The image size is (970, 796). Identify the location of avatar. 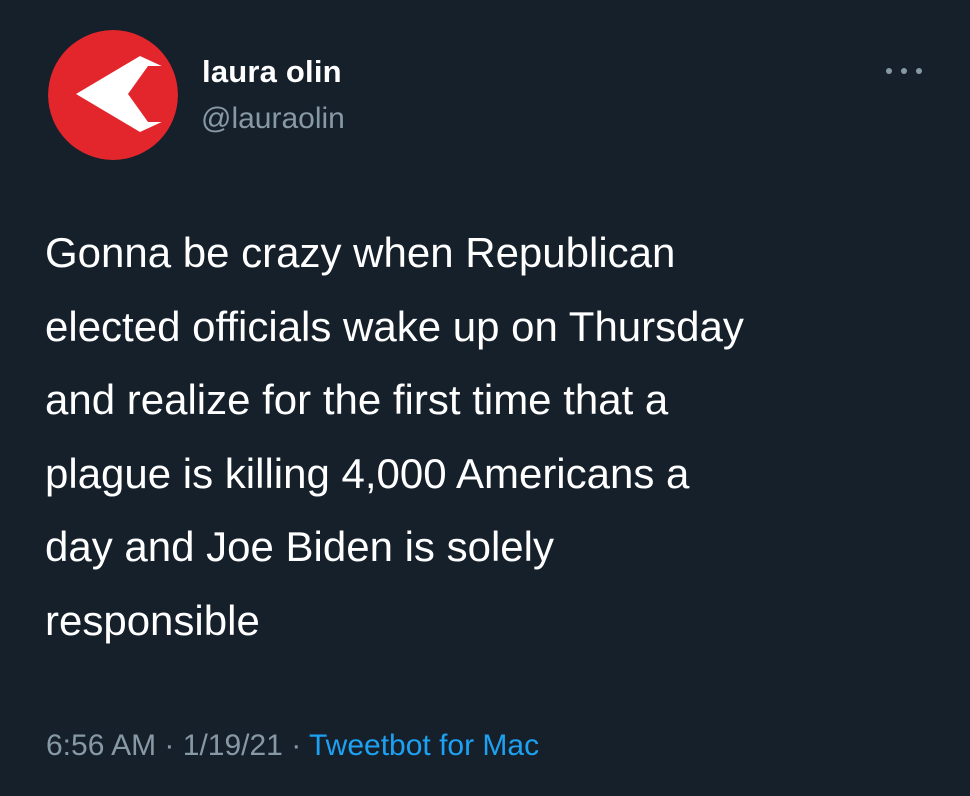
(113, 95).